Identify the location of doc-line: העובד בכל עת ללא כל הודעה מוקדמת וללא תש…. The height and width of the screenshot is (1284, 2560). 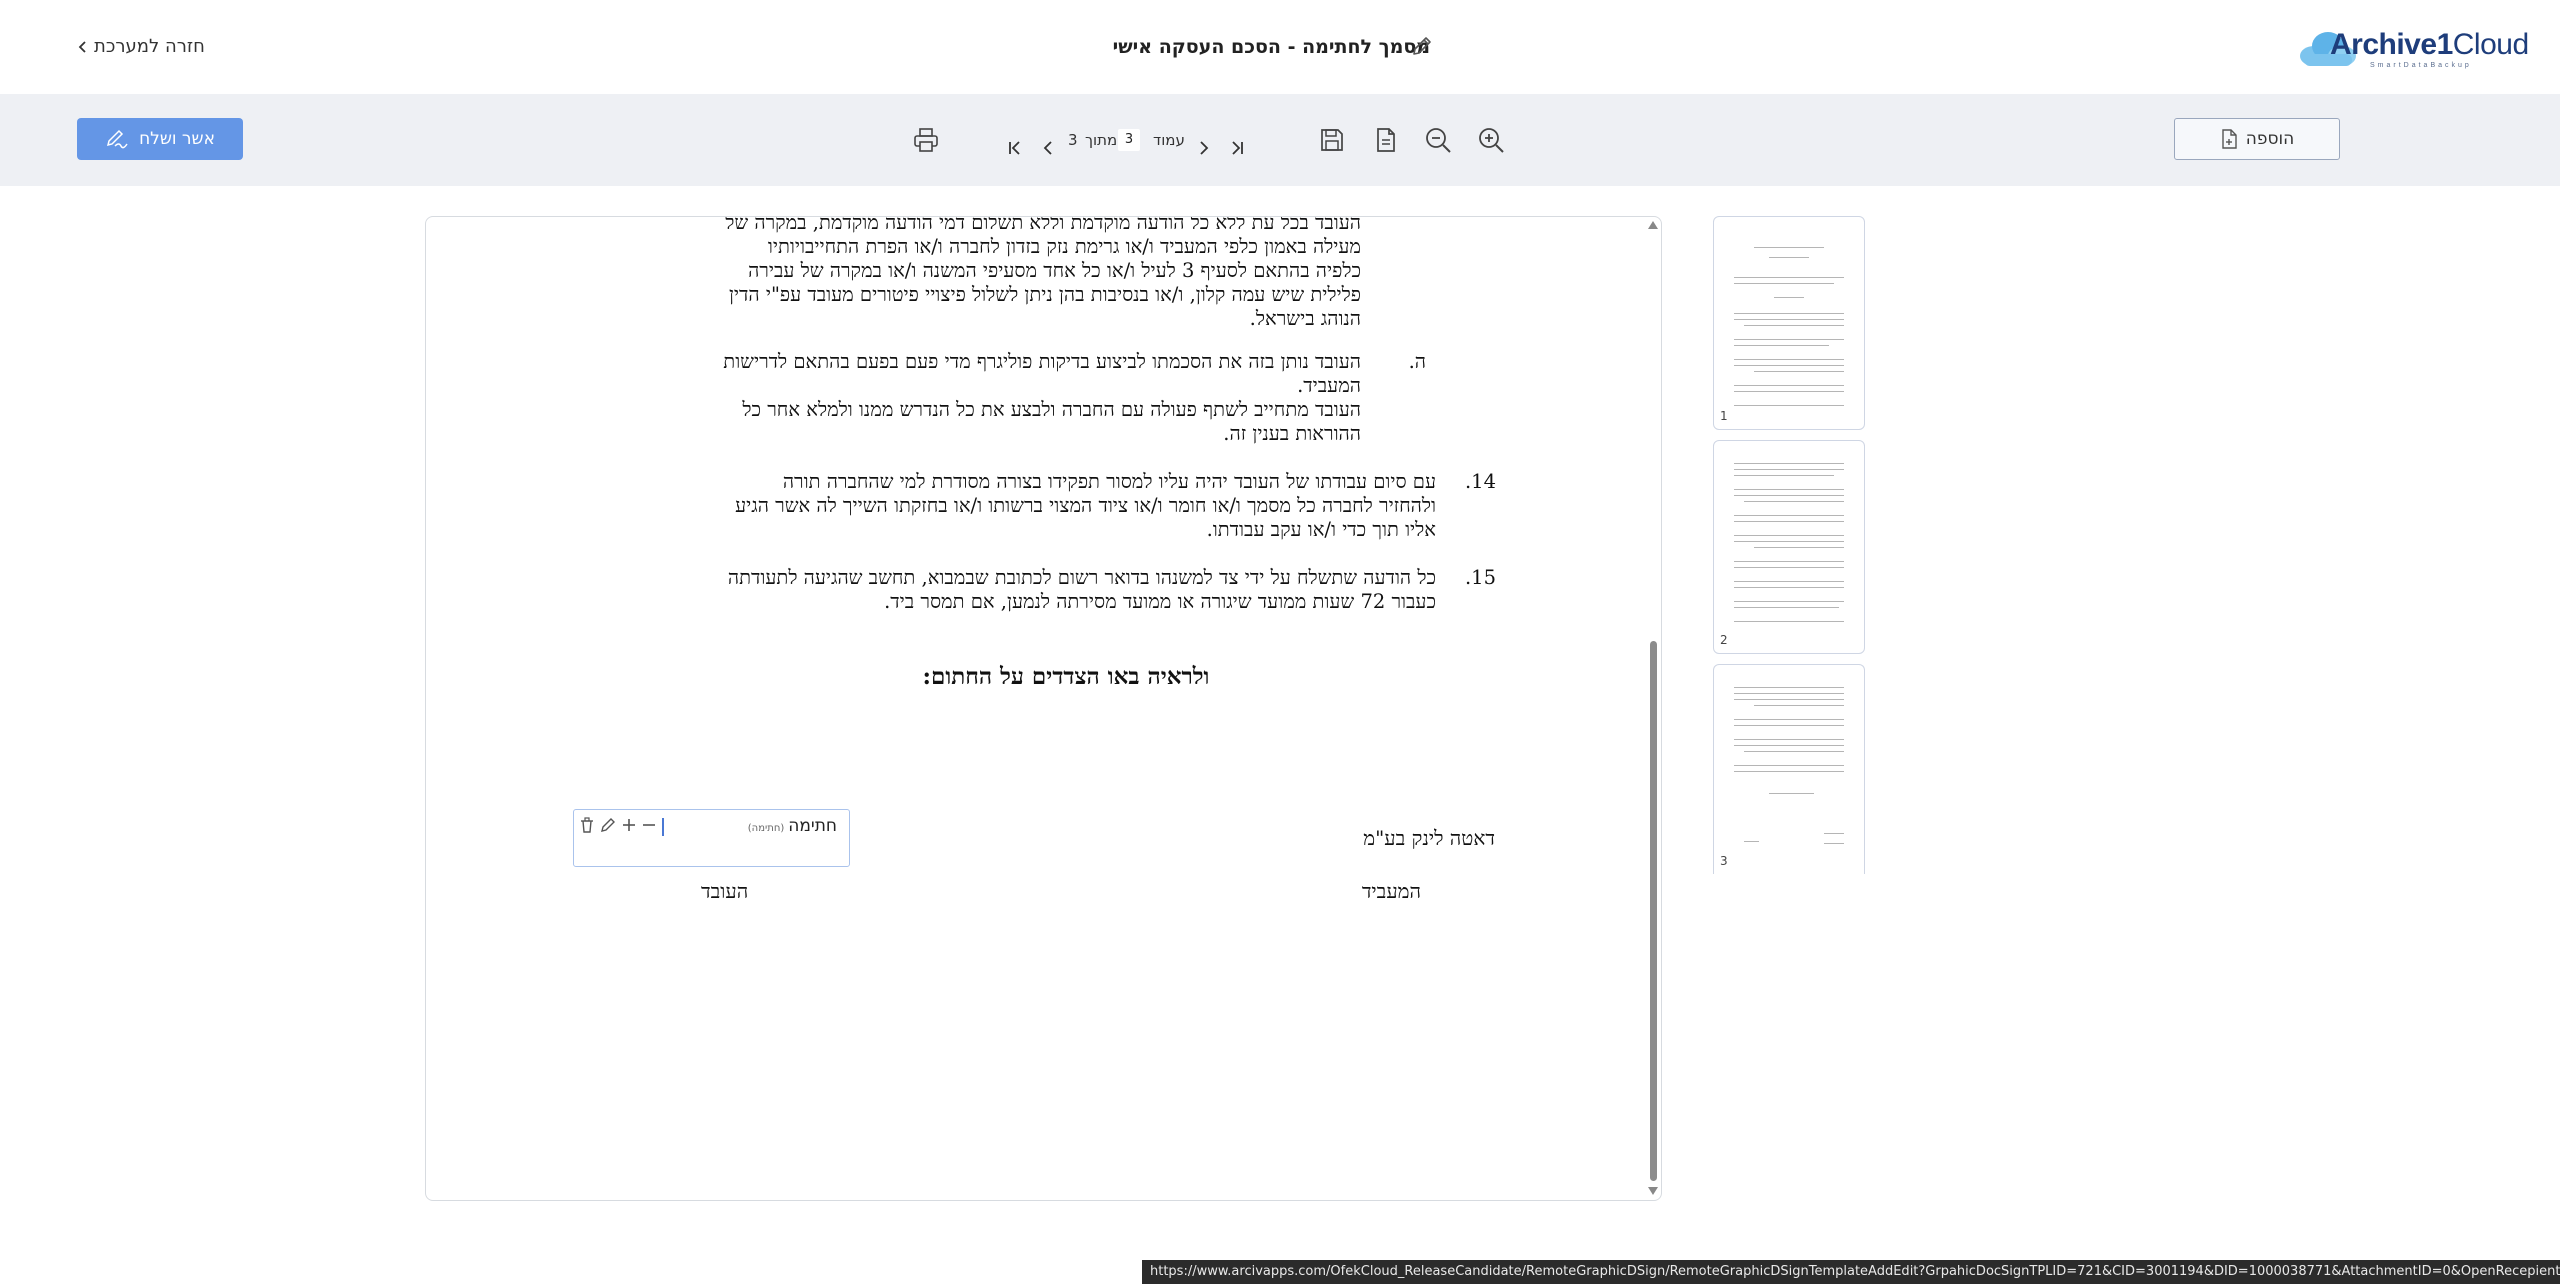
(1043, 225).